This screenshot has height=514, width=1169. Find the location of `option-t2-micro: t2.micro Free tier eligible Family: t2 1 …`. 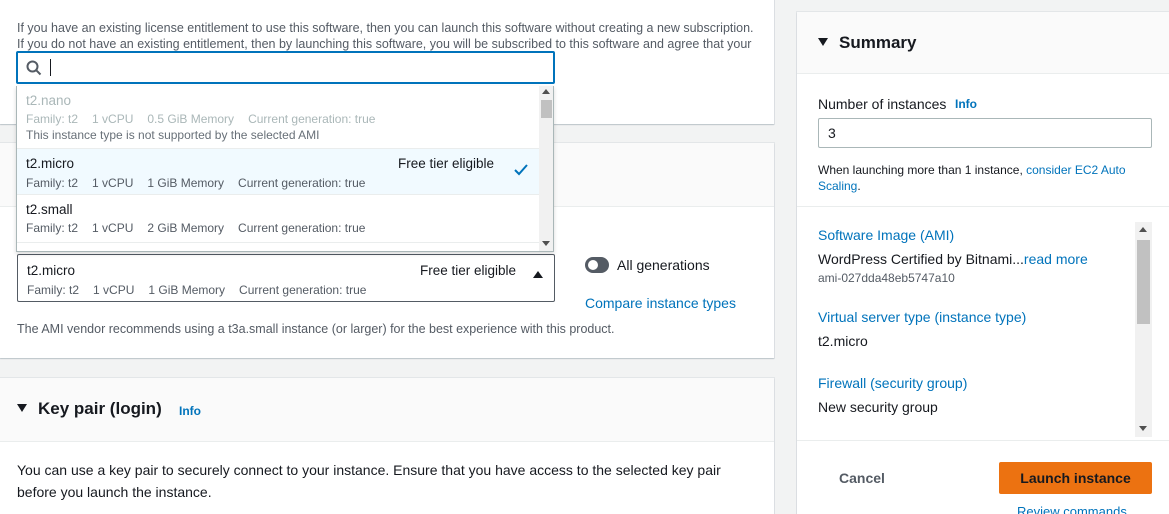

option-t2-micro: t2.micro Free tier eligible Family: t2 1 … is located at coordinates (278, 171).